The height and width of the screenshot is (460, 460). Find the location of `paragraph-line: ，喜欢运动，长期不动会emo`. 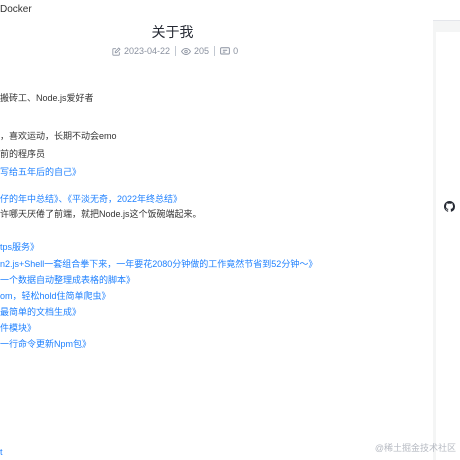

paragraph-line: ，喜欢运动，长期不动会emo is located at coordinates (58, 136).